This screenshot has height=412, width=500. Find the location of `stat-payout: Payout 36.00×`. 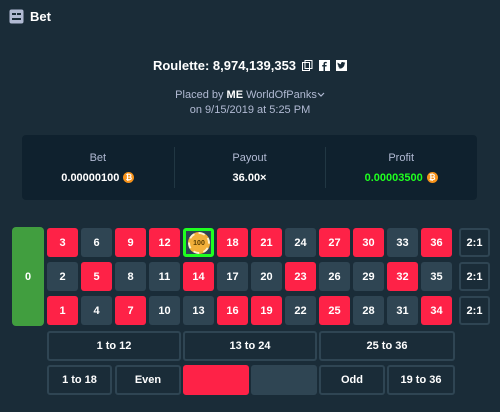

stat-payout: Payout 36.00× is located at coordinates (249, 167).